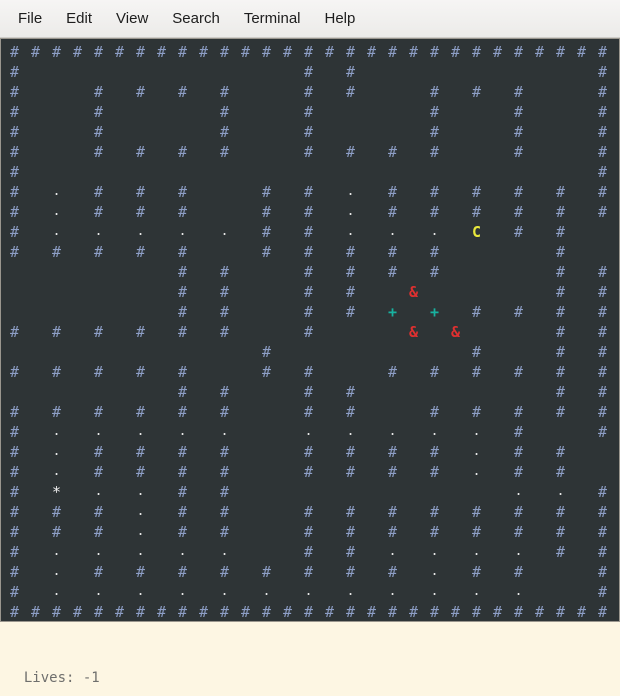 Image resolution: width=620 pixels, height=696 pixels. I want to click on menu-edit: Edit, so click(79, 18).